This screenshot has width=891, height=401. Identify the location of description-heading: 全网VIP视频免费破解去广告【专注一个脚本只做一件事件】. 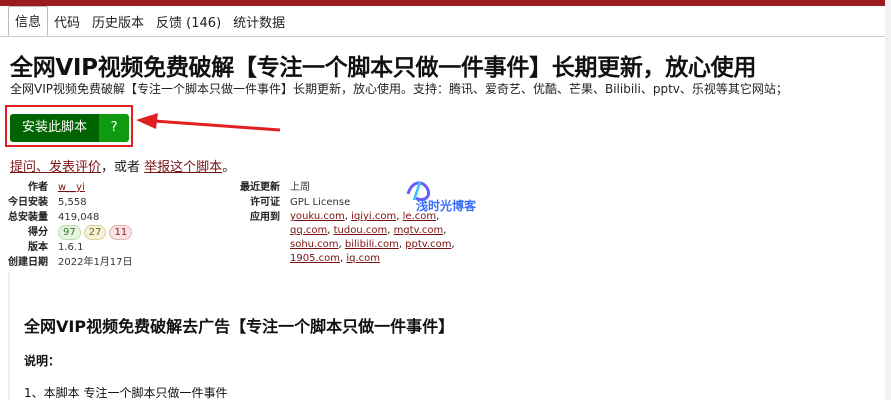
(239, 326).